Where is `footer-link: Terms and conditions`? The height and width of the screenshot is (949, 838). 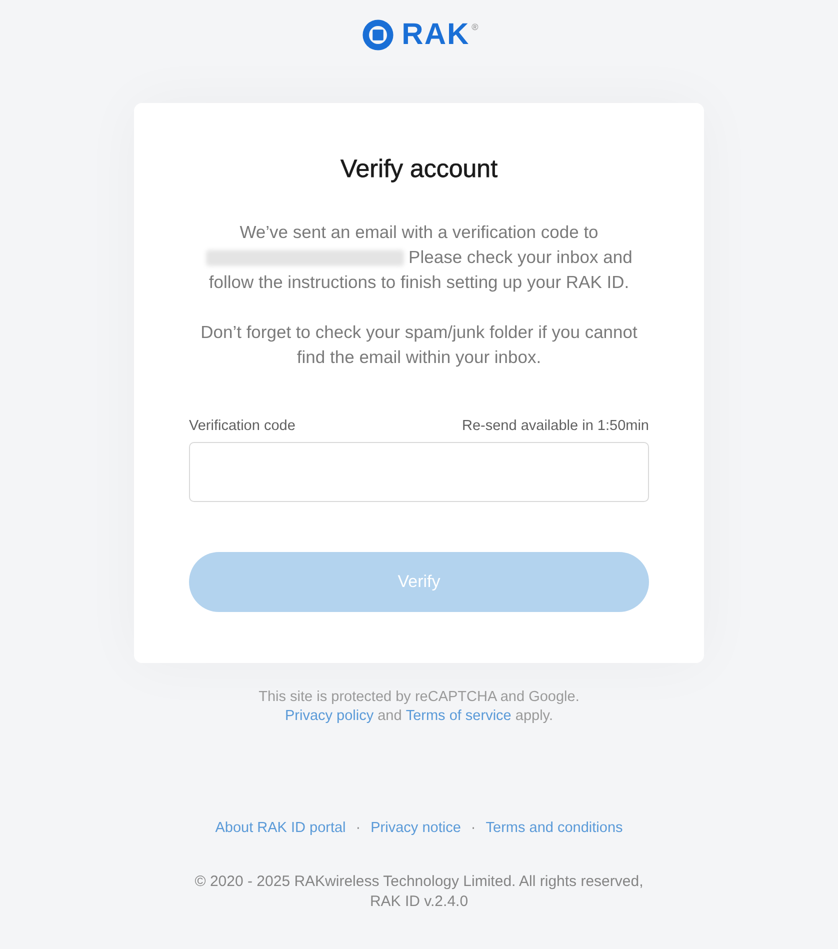 footer-link: Terms and conditions is located at coordinates (554, 828).